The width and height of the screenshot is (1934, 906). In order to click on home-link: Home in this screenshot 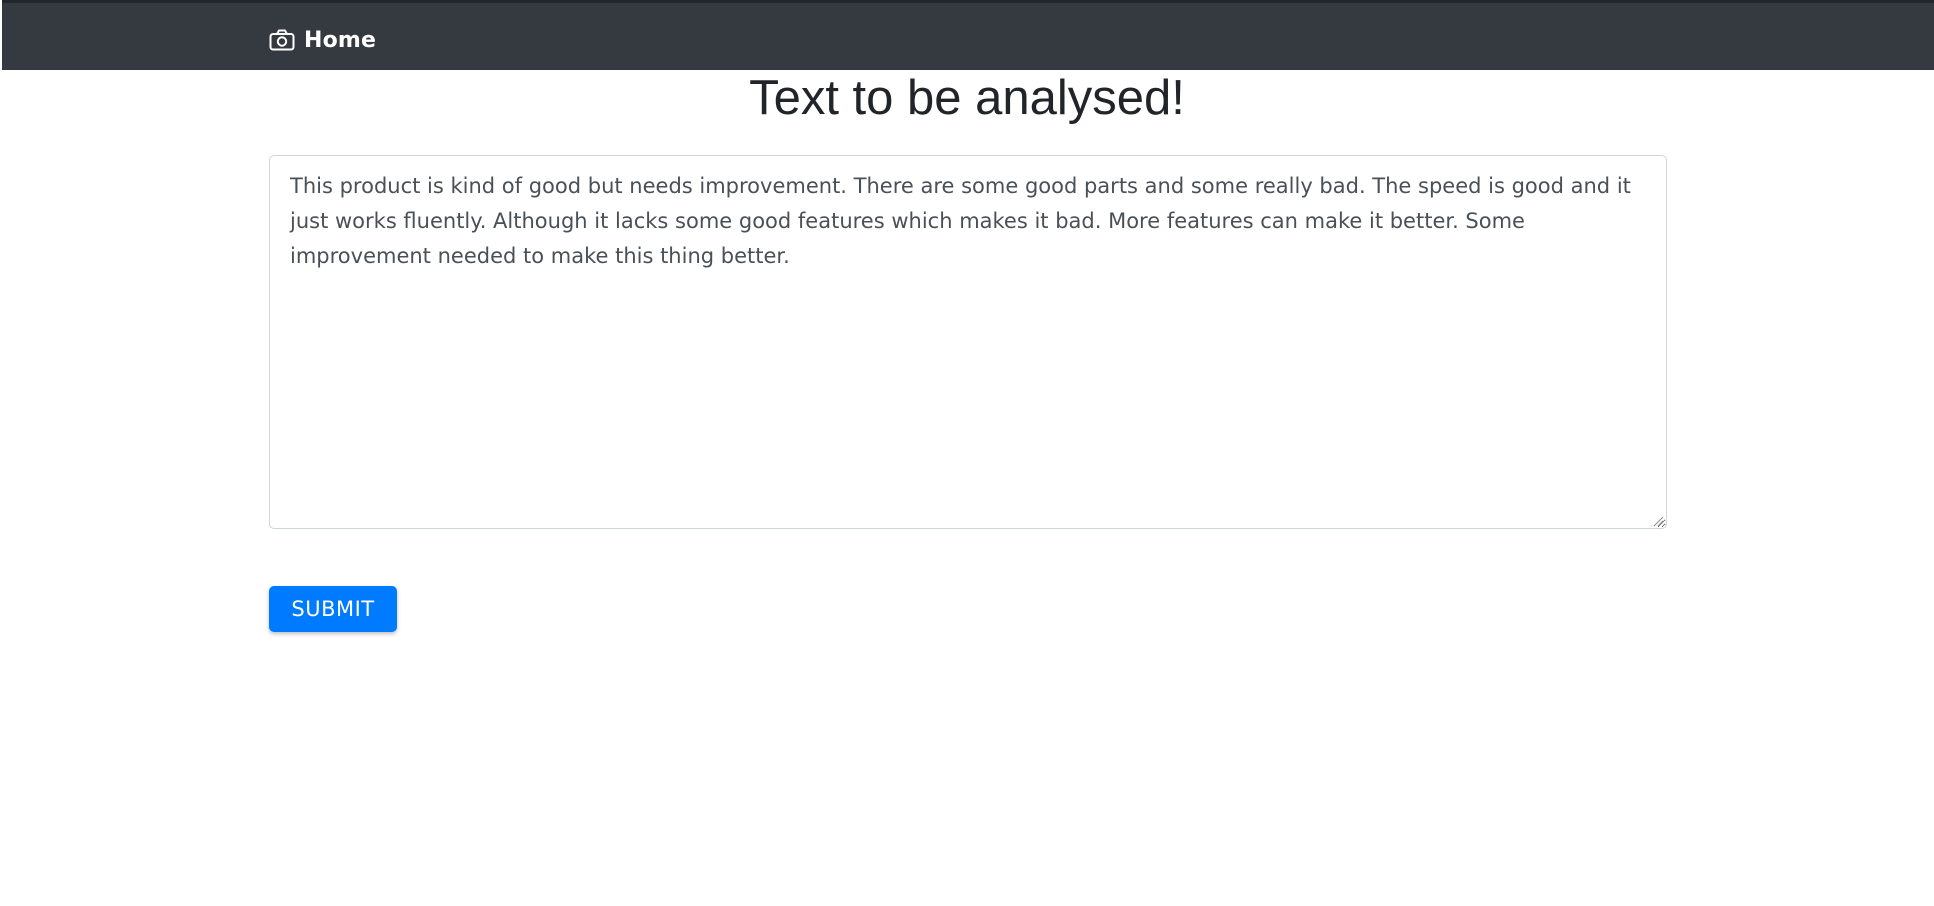, I will do `click(322, 40)`.